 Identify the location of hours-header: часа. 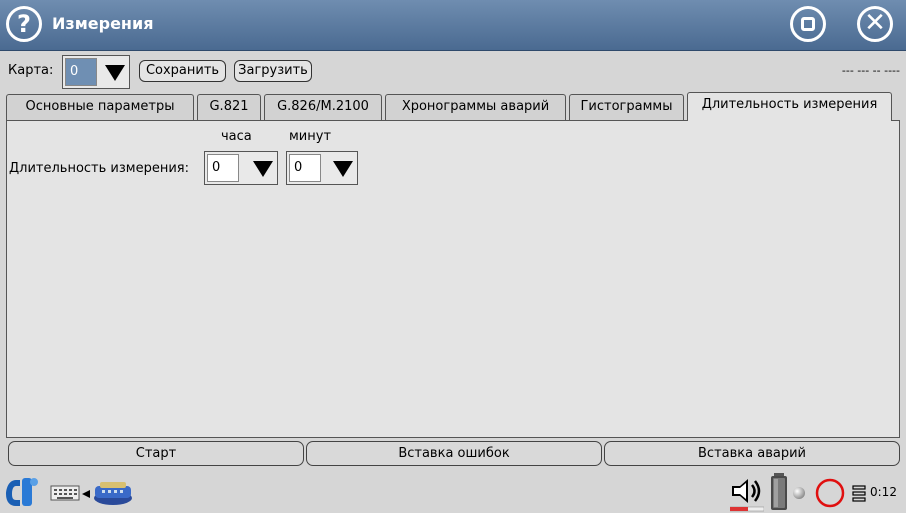
(236, 136).